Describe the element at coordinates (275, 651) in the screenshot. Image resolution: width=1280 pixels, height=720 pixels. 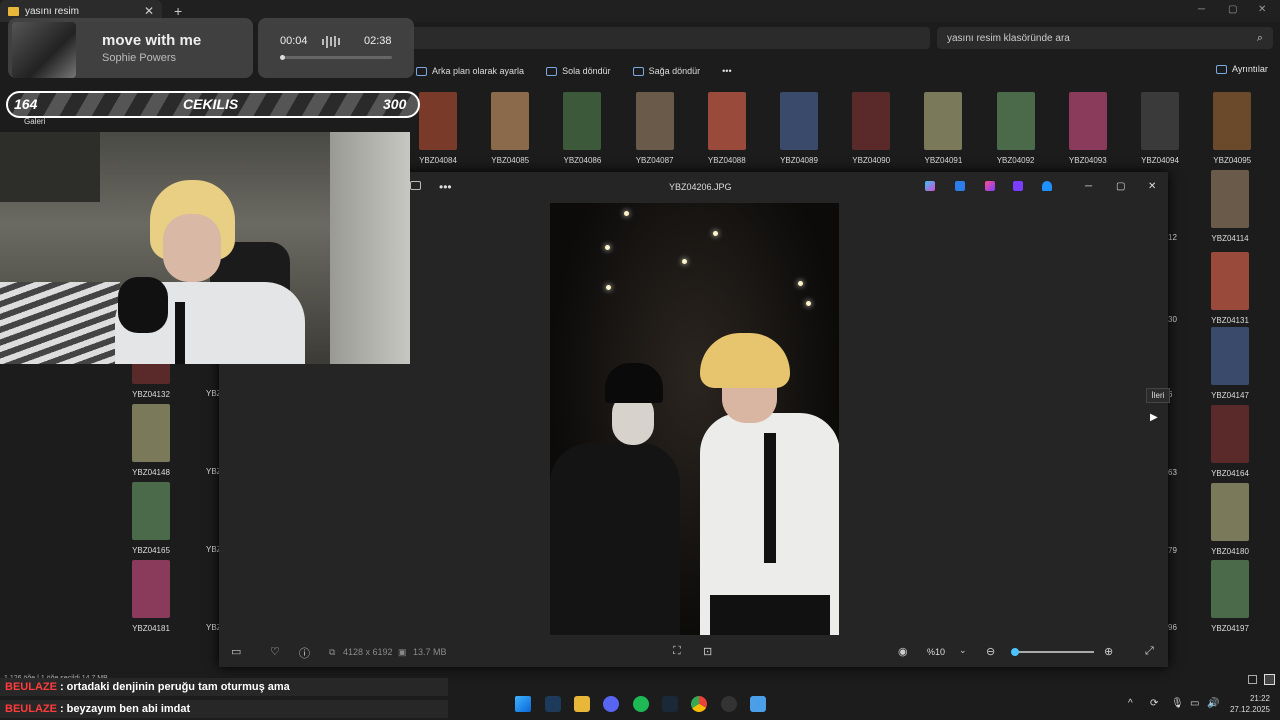
I see `heart-icon: ♡` at that location.